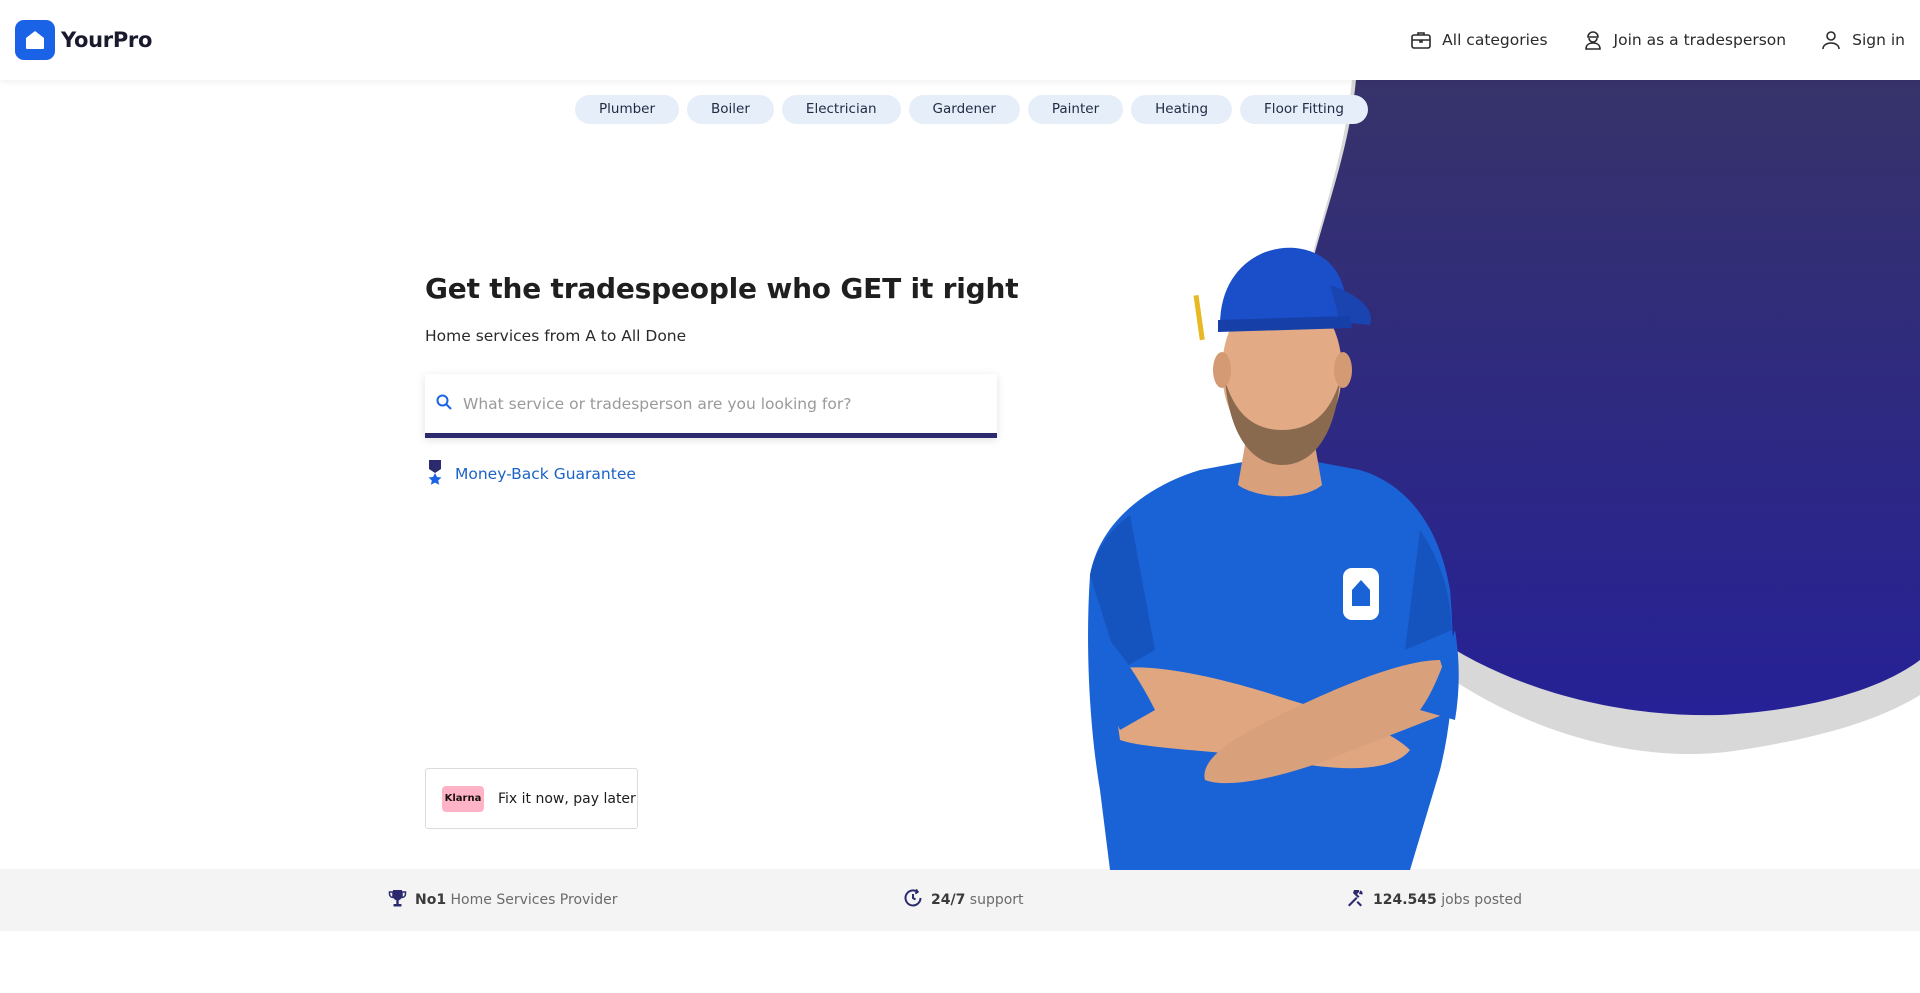 The height and width of the screenshot is (993, 1920). I want to click on stat-support-strong: 24/7, so click(948, 900).